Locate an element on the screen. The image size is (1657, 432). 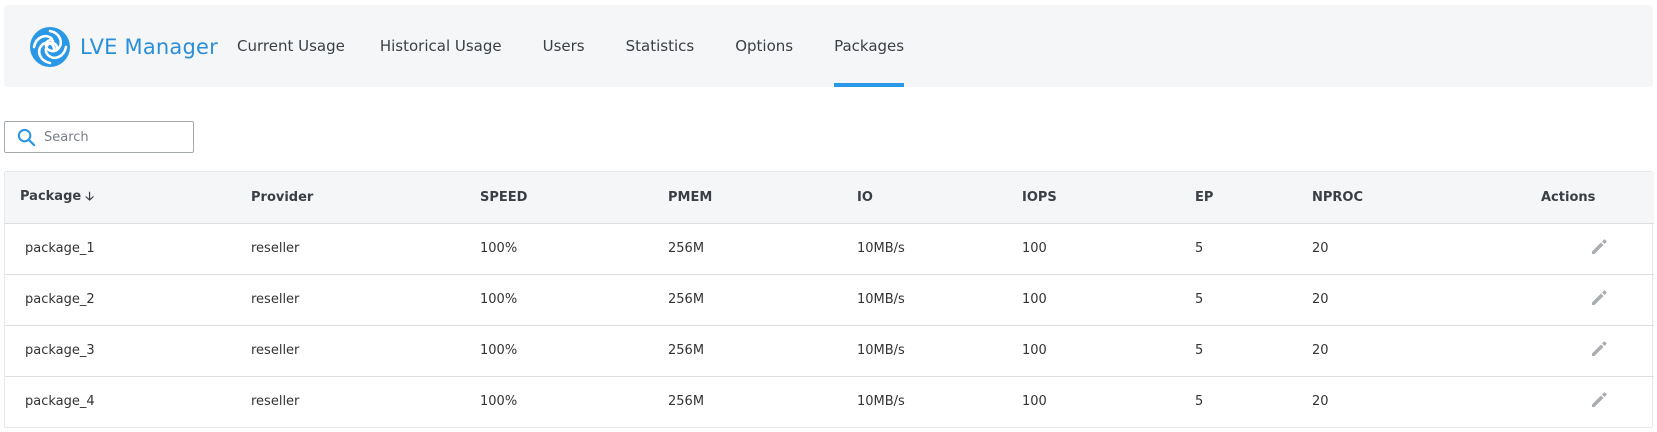
cell-package: package_3 is located at coordinates (128, 351).